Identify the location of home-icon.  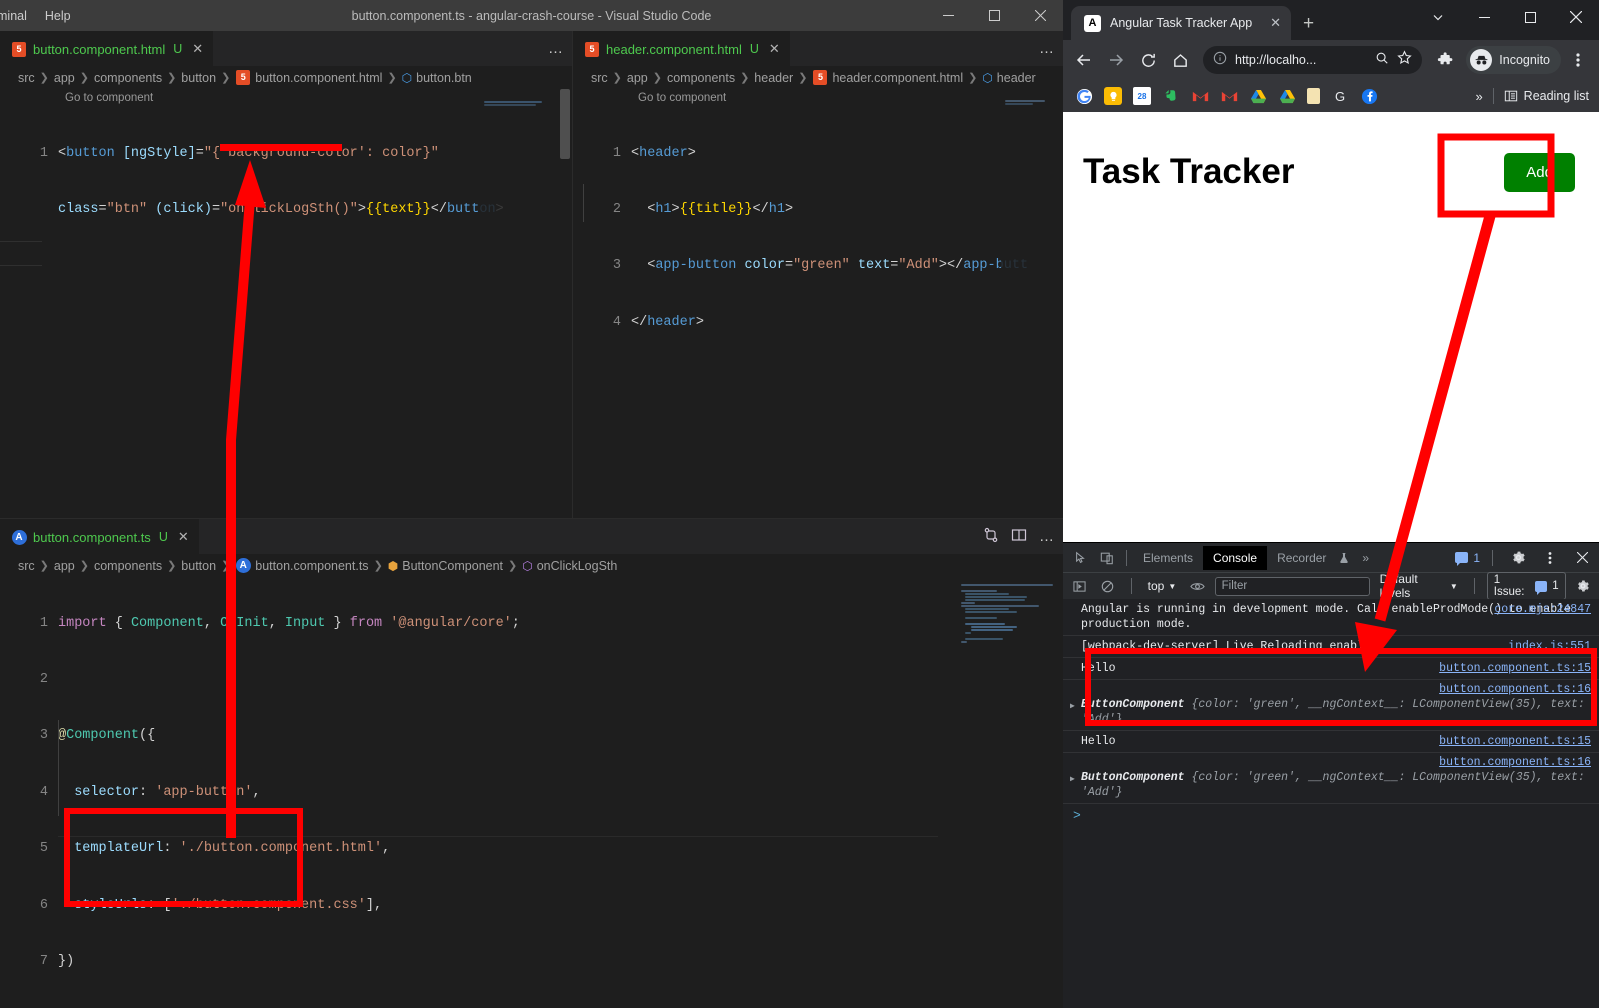
(1180, 60).